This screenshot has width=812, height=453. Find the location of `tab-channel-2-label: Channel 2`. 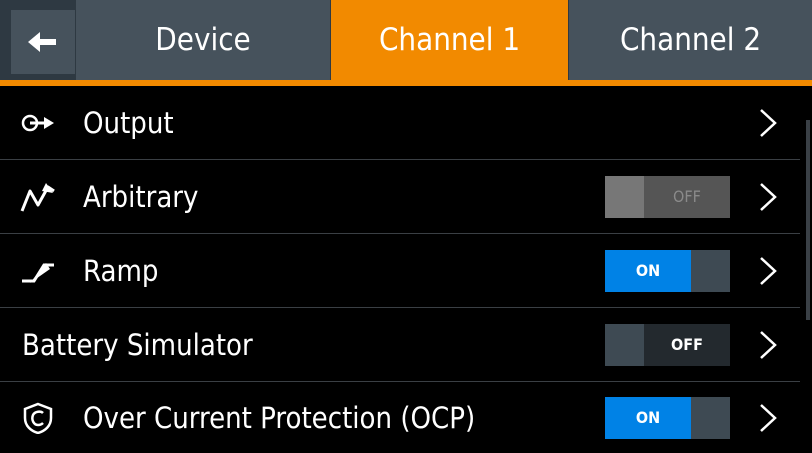

tab-channel-2-label: Channel 2 is located at coordinates (690, 40).